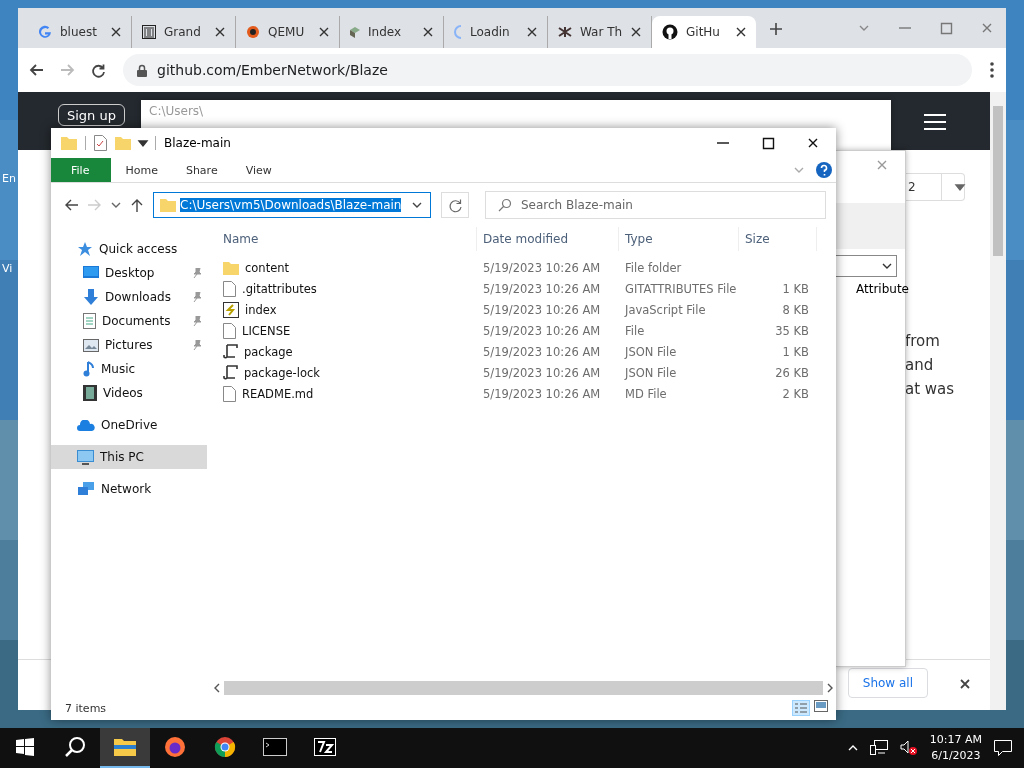 This screenshot has height=768, width=1024. Describe the element at coordinates (935, 122) in the screenshot. I see `menu-icon` at that location.